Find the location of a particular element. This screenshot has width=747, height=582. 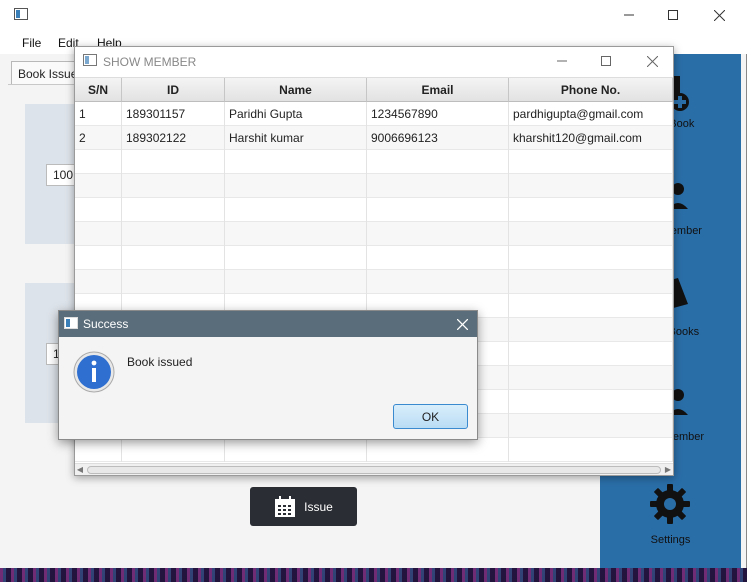

member-window-title: SHOW MEMBER is located at coordinates (150, 62).